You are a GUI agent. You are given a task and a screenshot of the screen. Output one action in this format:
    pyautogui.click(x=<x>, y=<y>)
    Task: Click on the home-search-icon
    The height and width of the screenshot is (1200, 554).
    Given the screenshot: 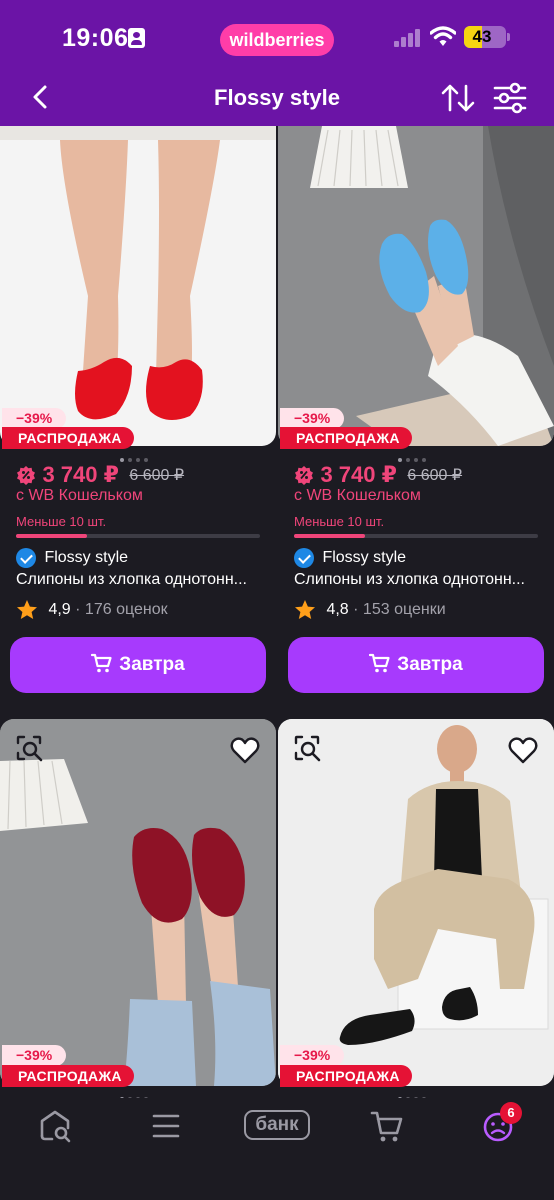 What is the action you would take?
    pyautogui.click(x=55, y=1126)
    